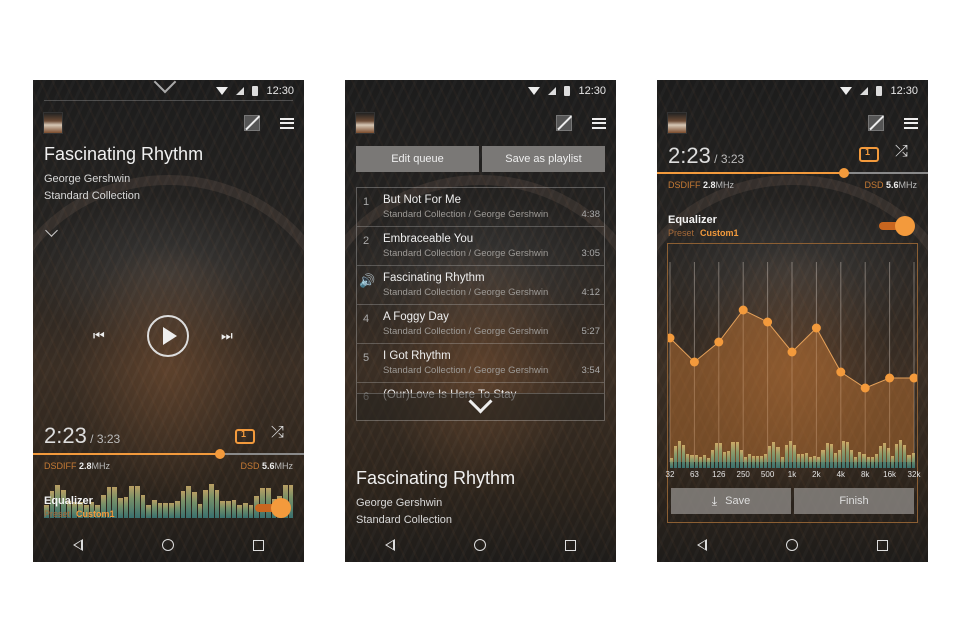 The width and height of the screenshot is (960, 640). I want to click on eq-band-handle-4k, so click(841, 372).